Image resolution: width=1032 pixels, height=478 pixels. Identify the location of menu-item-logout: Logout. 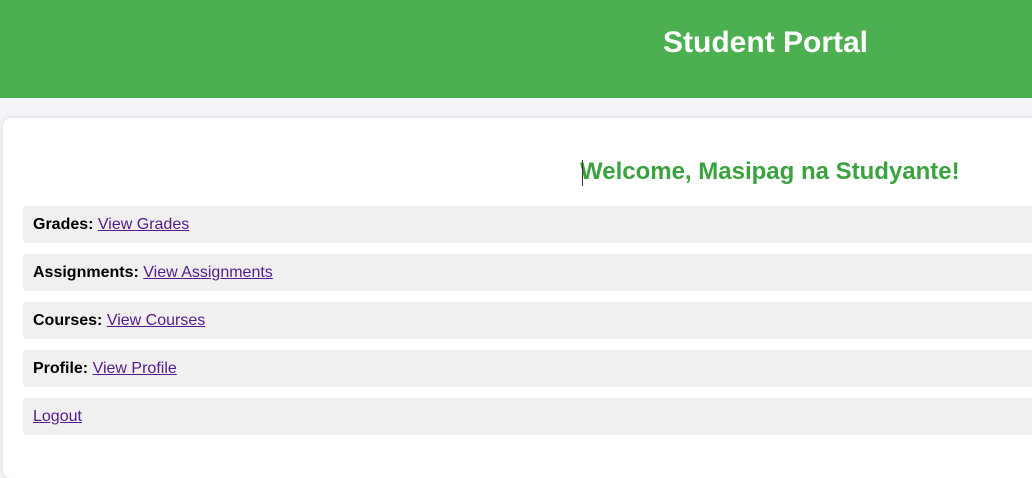
(527, 416).